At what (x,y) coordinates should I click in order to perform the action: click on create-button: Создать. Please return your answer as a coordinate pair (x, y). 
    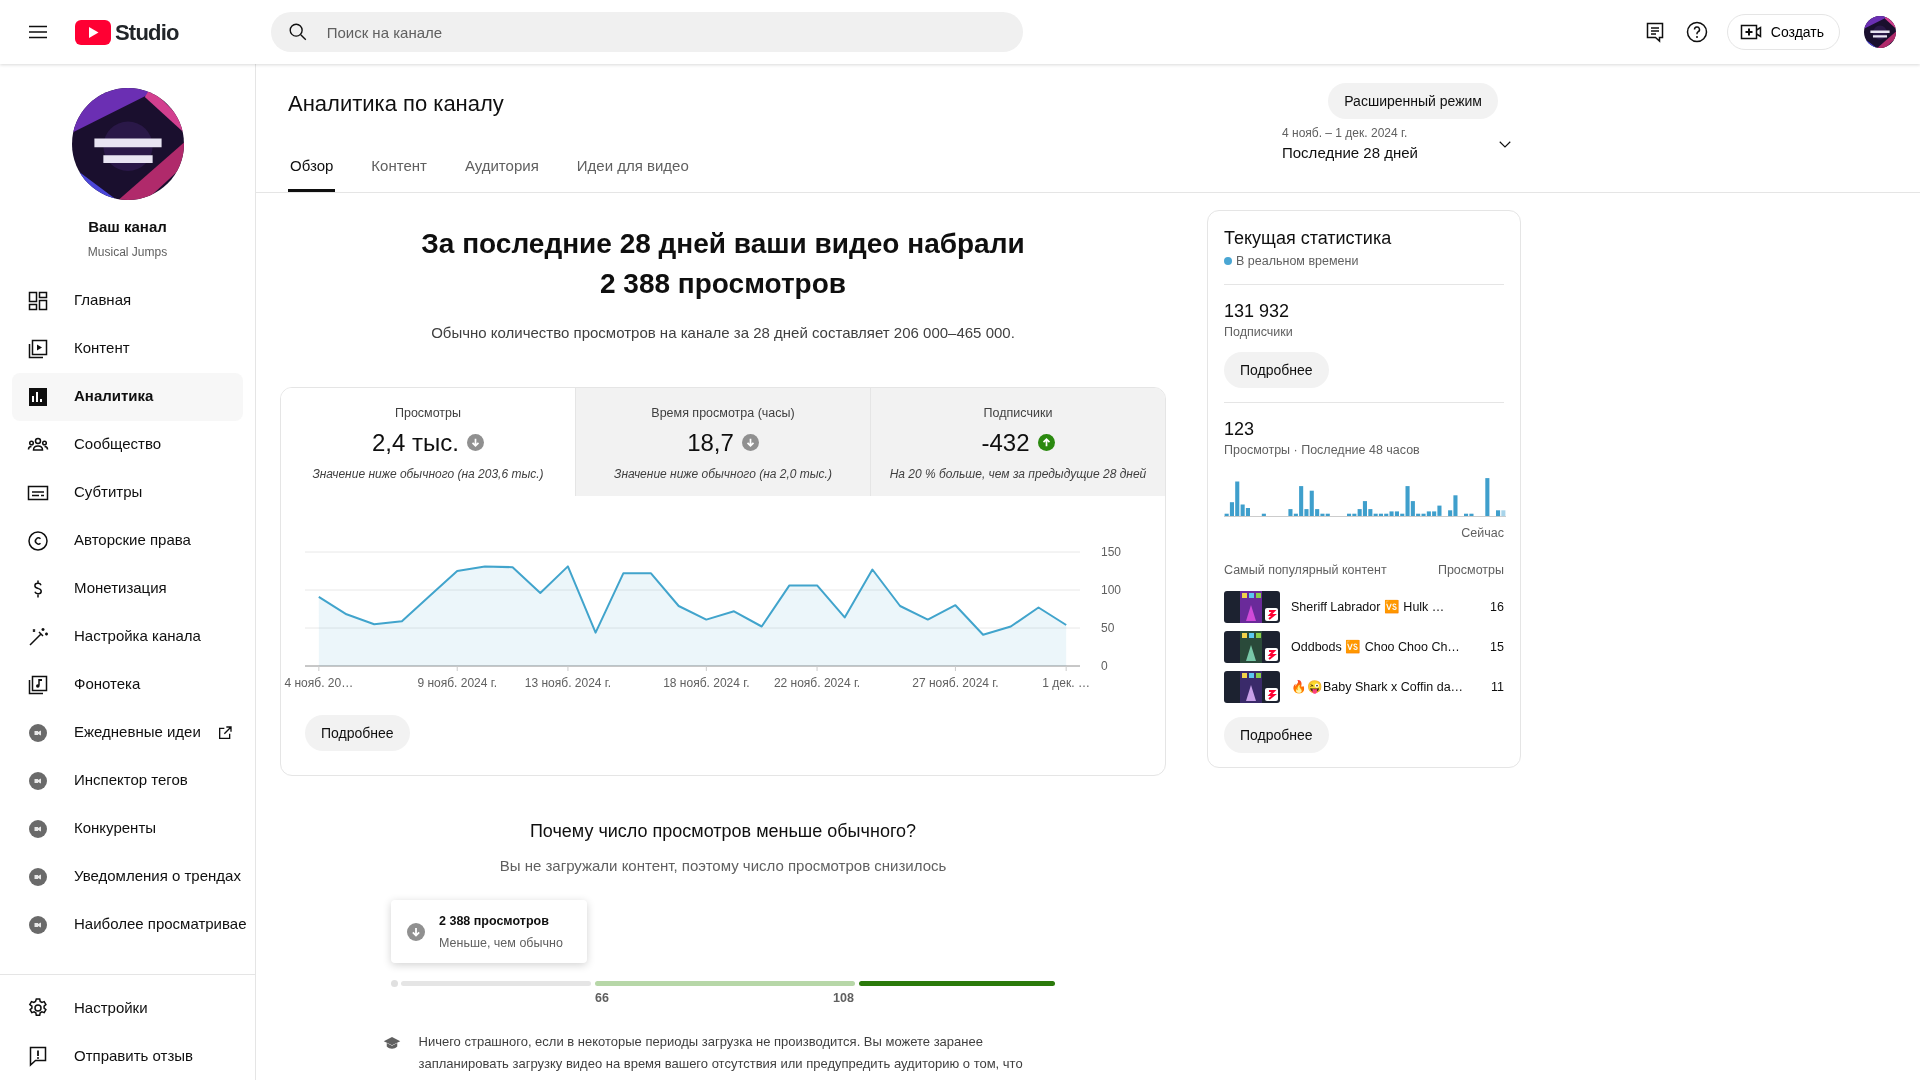
    Looking at the image, I should click on (1783, 32).